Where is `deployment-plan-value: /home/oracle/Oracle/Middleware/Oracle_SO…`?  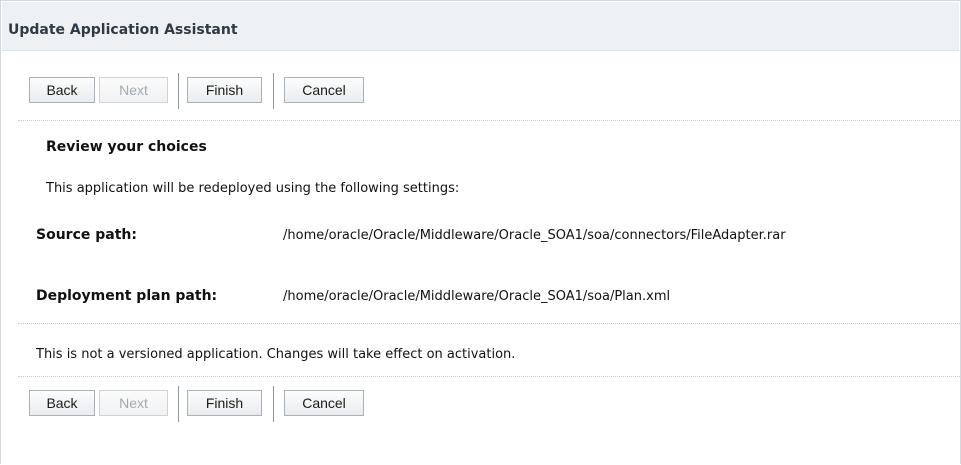
deployment-plan-value: /home/oracle/Oracle/Middleware/Oracle_SO… is located at coordinates (477, 296).